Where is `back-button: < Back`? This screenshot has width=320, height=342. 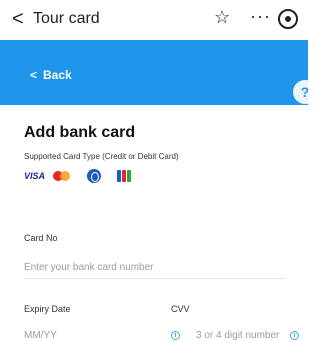
back-button: < Back is located at coordinates (51, 75).